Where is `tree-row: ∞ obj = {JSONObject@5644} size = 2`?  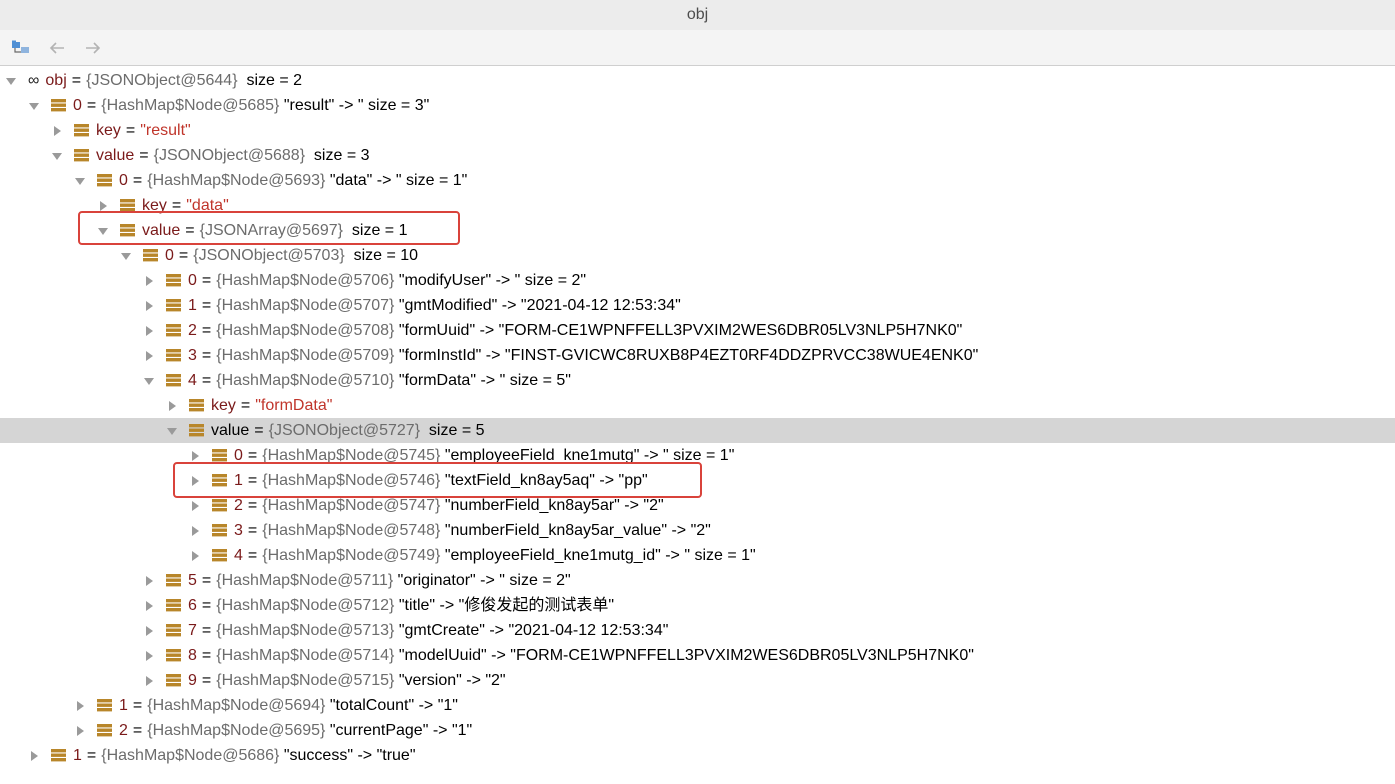 tree-row: ∞ obj = {JSONObject@5644} size = 2 is located at coordinates (697, 80).